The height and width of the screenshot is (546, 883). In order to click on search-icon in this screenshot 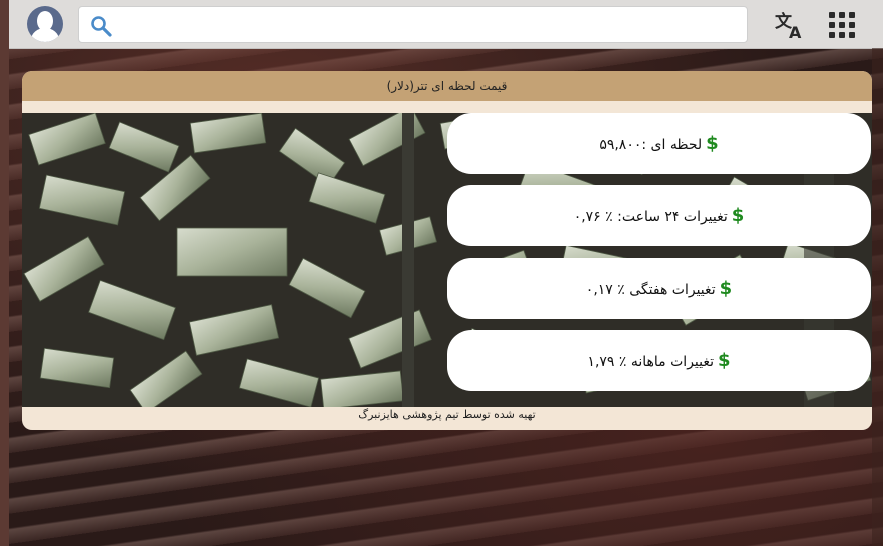, I will do `click(101, 26)`.